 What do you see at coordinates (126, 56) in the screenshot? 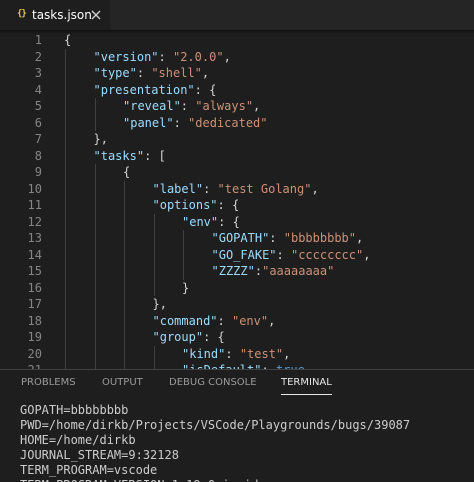
I see `json-key: "version"` at bounding box center [126, 56].